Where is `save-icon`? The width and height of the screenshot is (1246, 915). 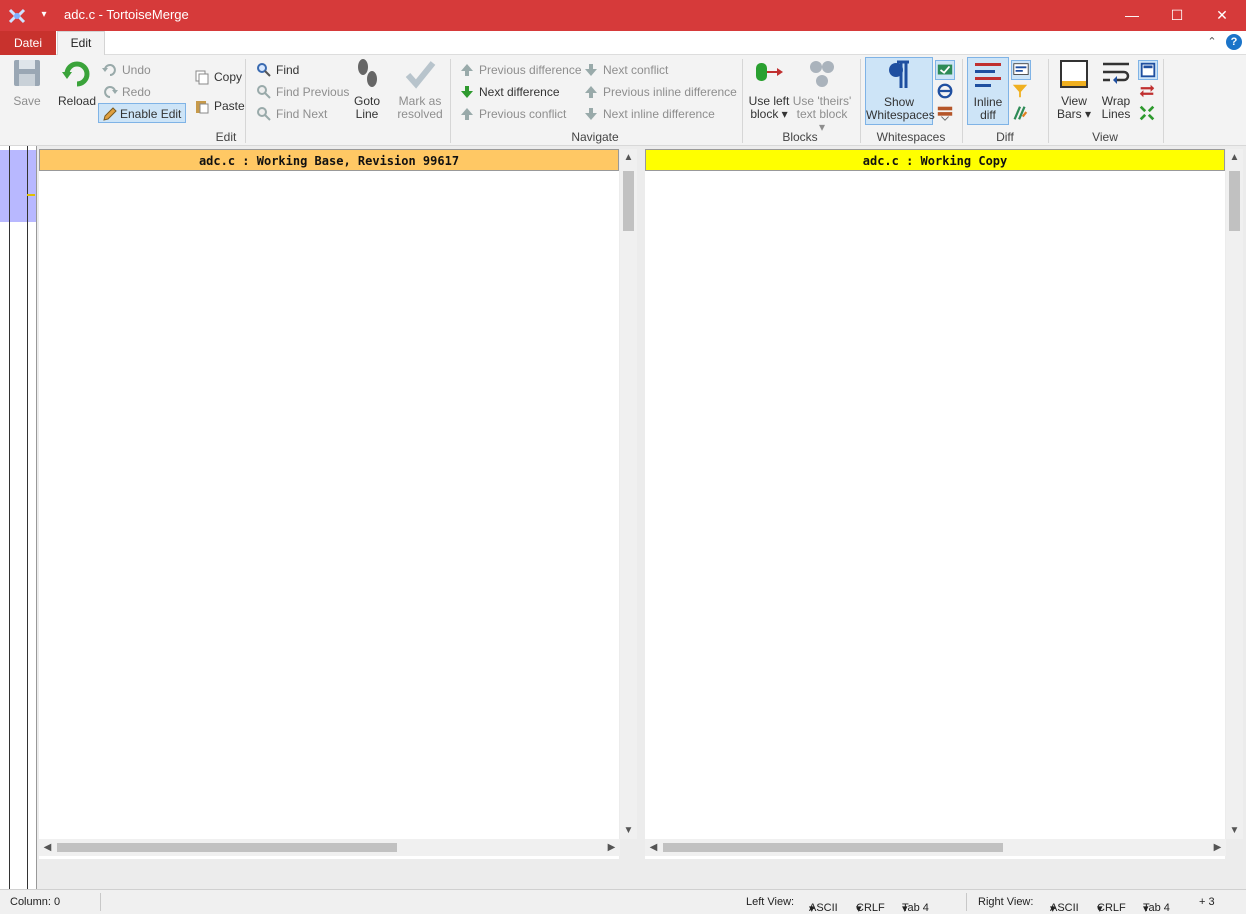 save-icon is located at coordinates (27, 73).